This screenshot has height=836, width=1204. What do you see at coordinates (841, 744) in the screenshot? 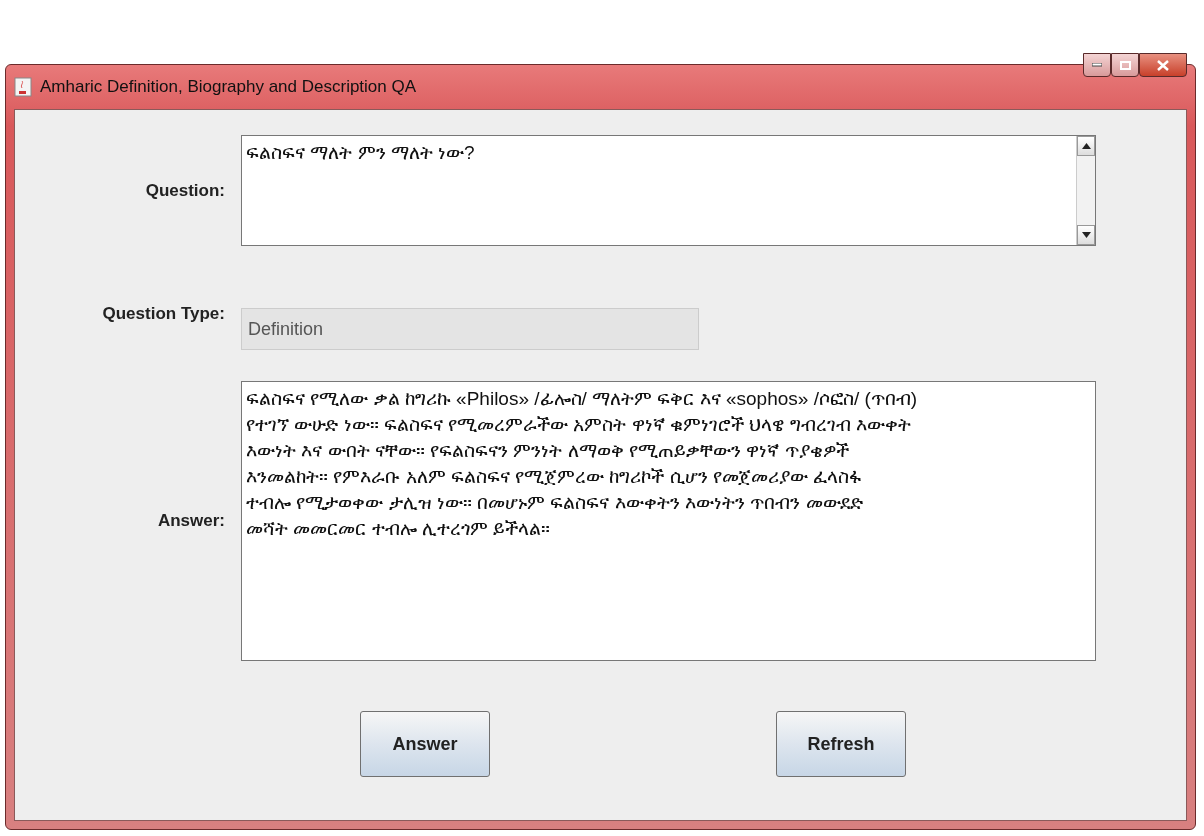
I see `refresh-button: Refresh` at bounding box center [841, 744].